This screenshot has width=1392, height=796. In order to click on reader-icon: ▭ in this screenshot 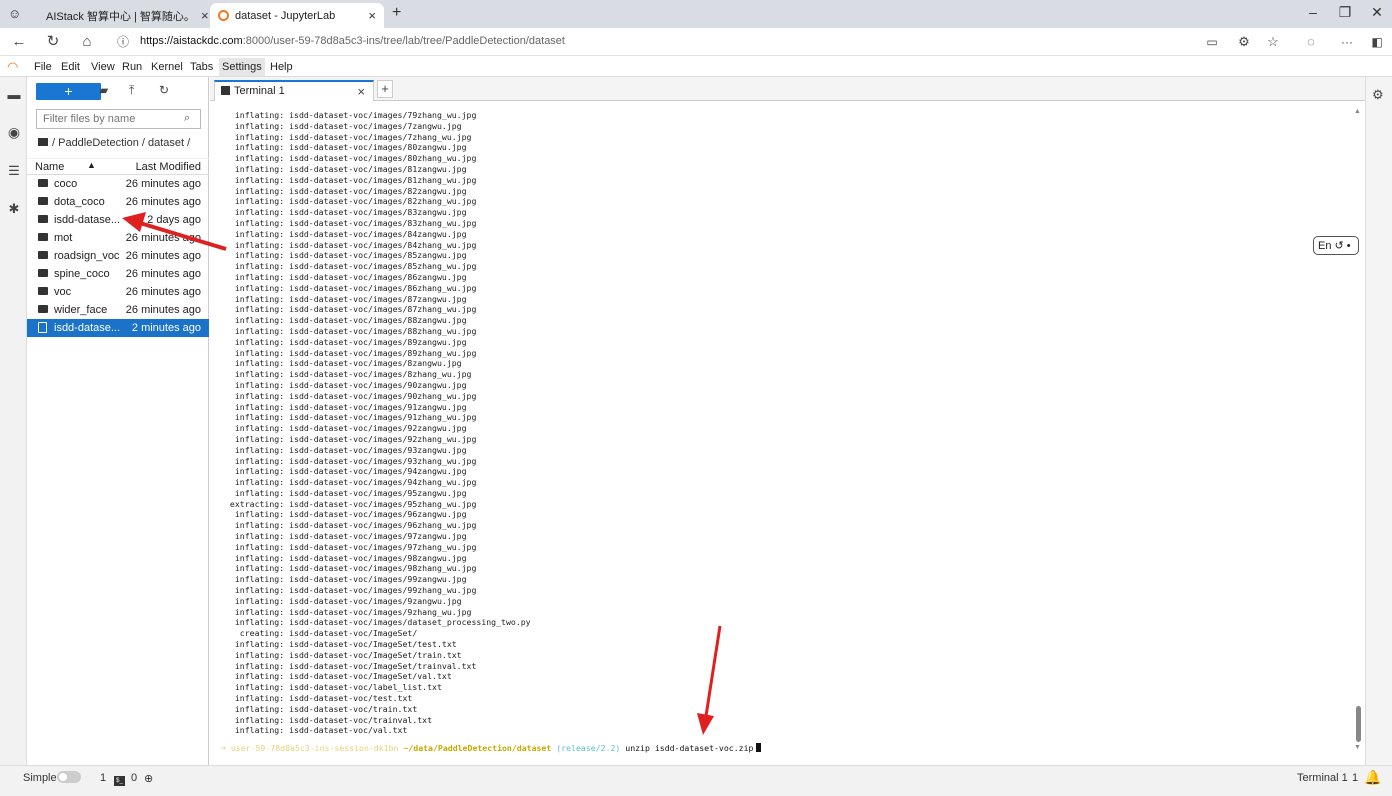, I will do `click(1212, 42)`.